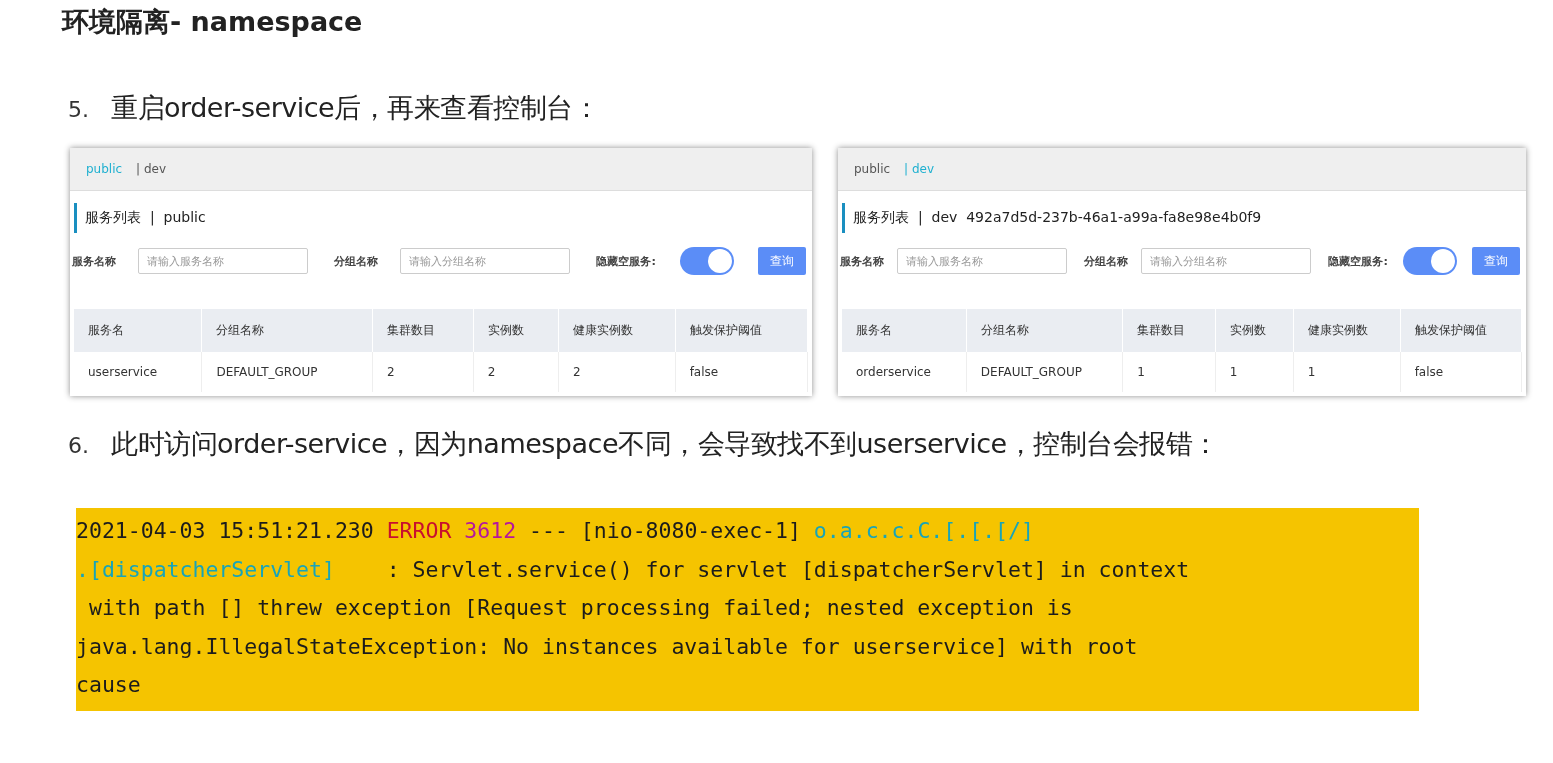  I want to click on step-text: 此时访问order-service，因为namespace不同，会导致找不到userservice，控制台会报错：, so click(665, 444).